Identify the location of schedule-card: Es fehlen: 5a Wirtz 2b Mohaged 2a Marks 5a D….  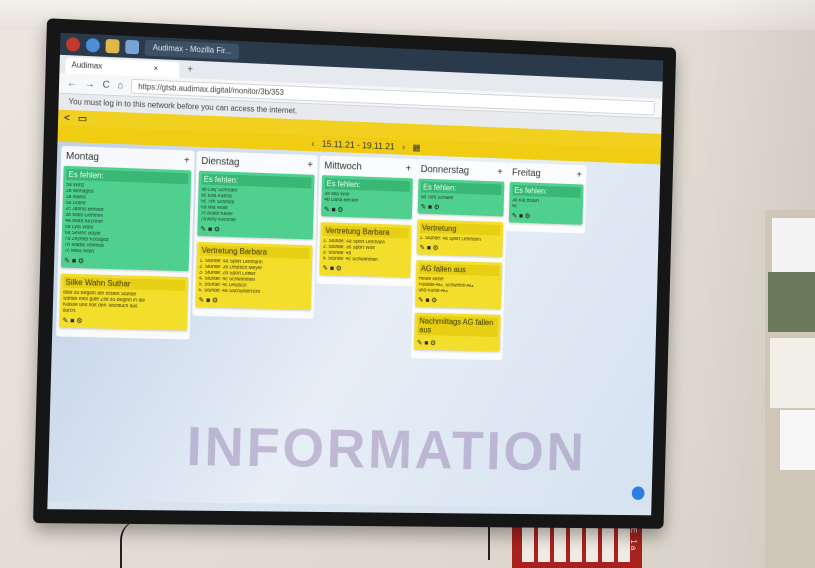
(126, 218).